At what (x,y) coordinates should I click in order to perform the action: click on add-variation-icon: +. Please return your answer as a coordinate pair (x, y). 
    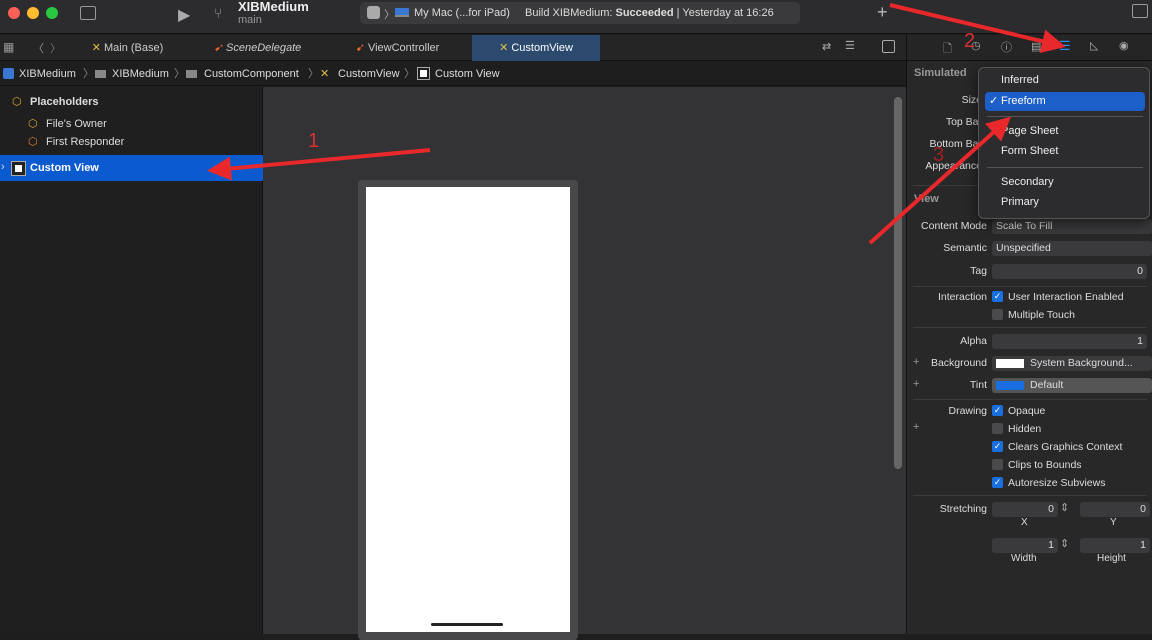
    Looking at the image, I should click on (916, 427).